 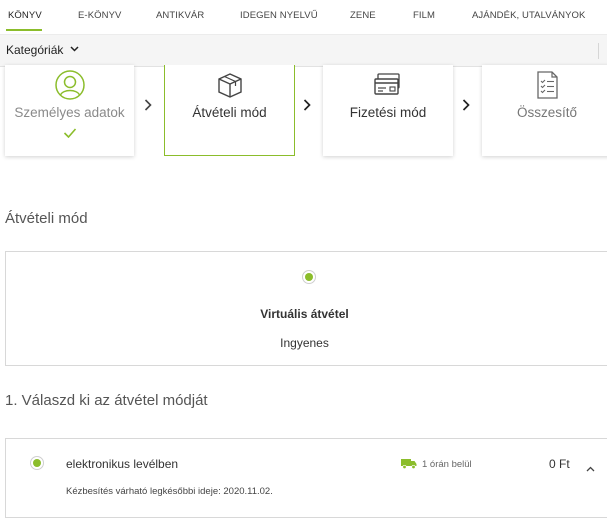 I want to click on nav-item-ajandek-utalvanyok: AJÁNDÉK, UTALVÁNYOK, so click(x=528, y=15).